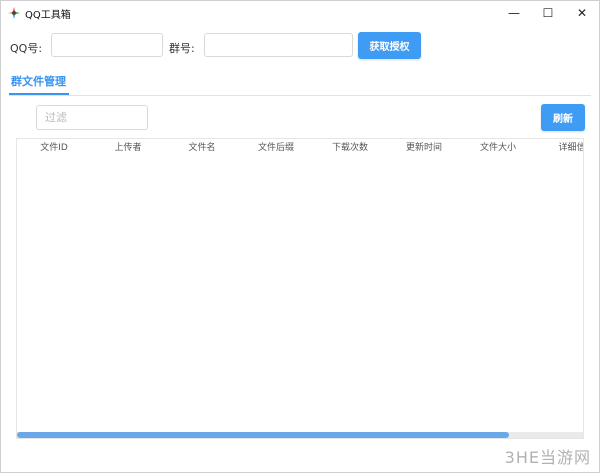 This screenshot has height=473, width=600. What do you see at coordinates (54, 148) in the screenshot?
I see `col-file-id: 文件ID` at bounding box center [54, 148].